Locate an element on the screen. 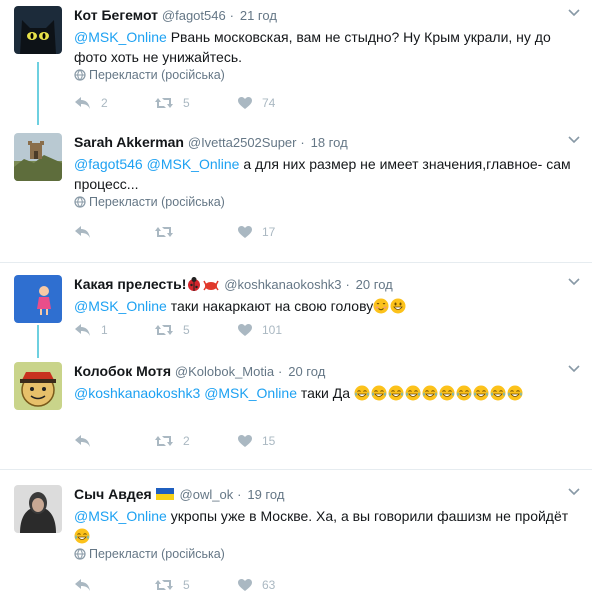 The image size is (592, 601). ladybug-icon is located at coordinates (204, 284).